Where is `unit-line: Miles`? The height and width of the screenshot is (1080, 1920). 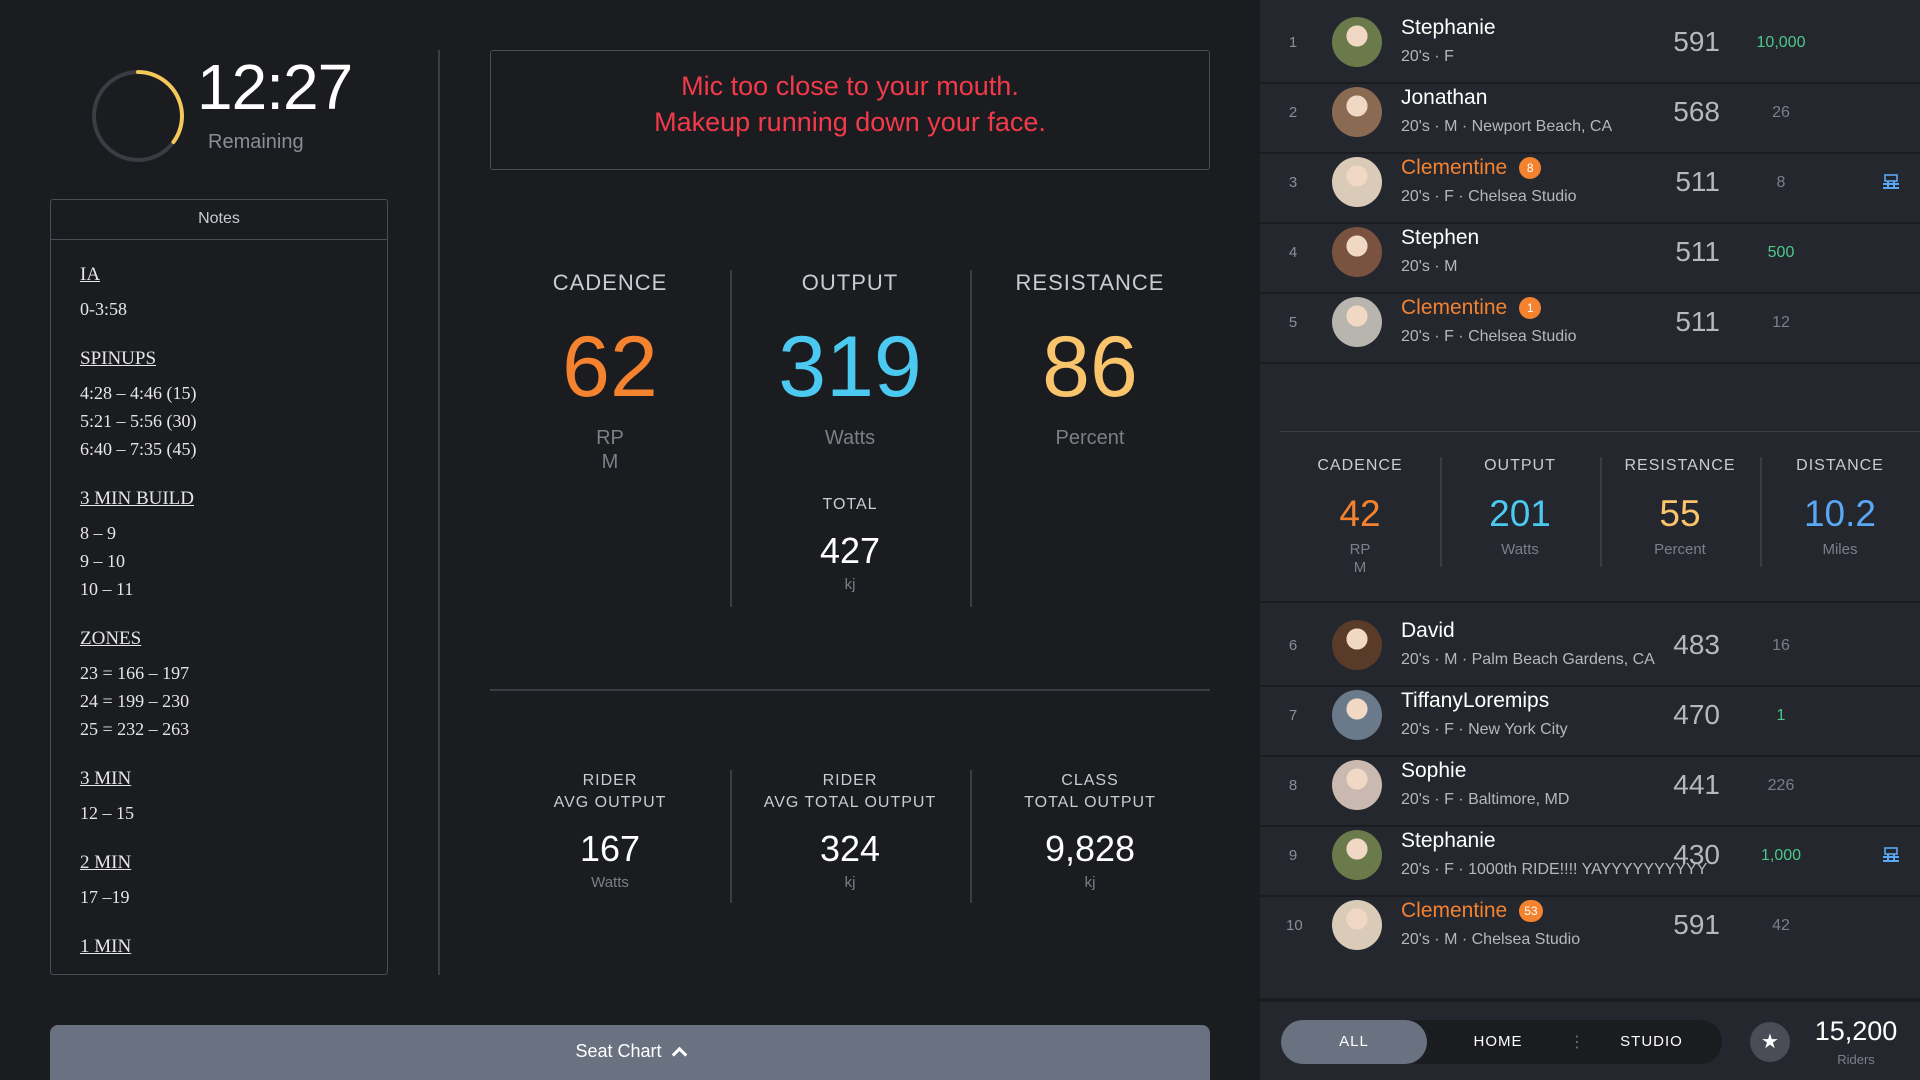 unit-line: Miles is located at coordinates (1840, 549).